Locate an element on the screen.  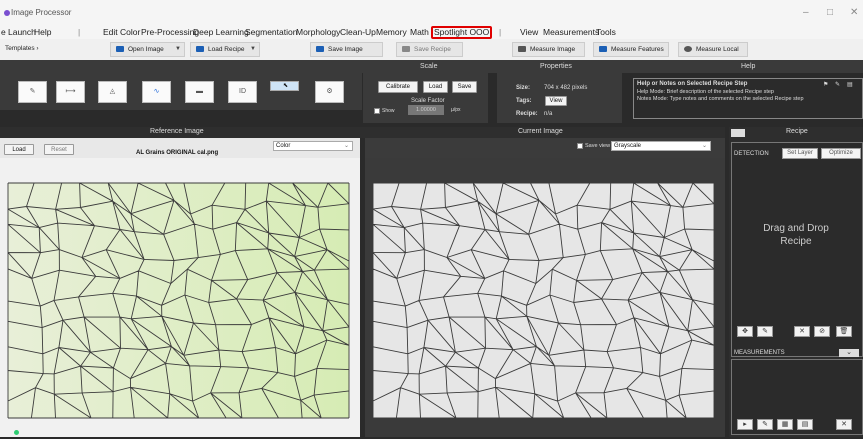
edit-icon: ✎ is located at coordinates (837, 84).